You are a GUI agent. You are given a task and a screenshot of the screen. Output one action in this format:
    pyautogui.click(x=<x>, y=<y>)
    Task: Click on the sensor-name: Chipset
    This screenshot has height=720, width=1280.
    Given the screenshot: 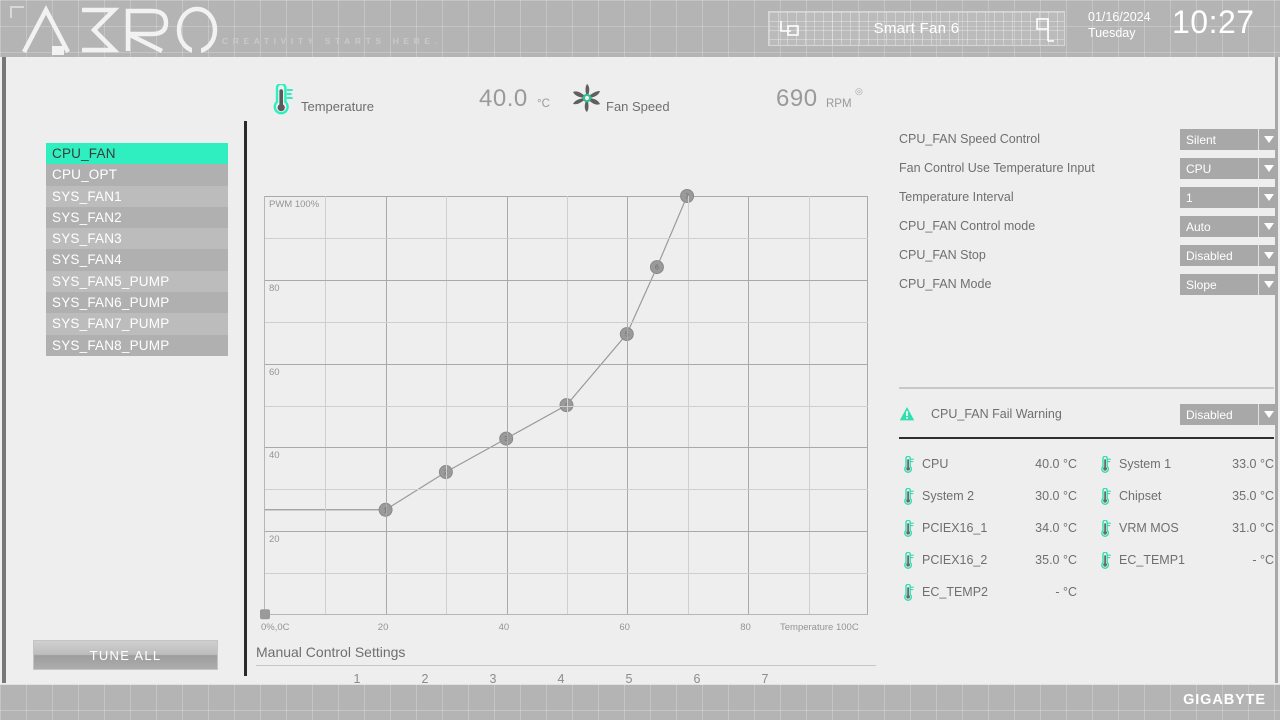 What is the action you would take?
    pyautogui.click(x=1140, y=496)
    